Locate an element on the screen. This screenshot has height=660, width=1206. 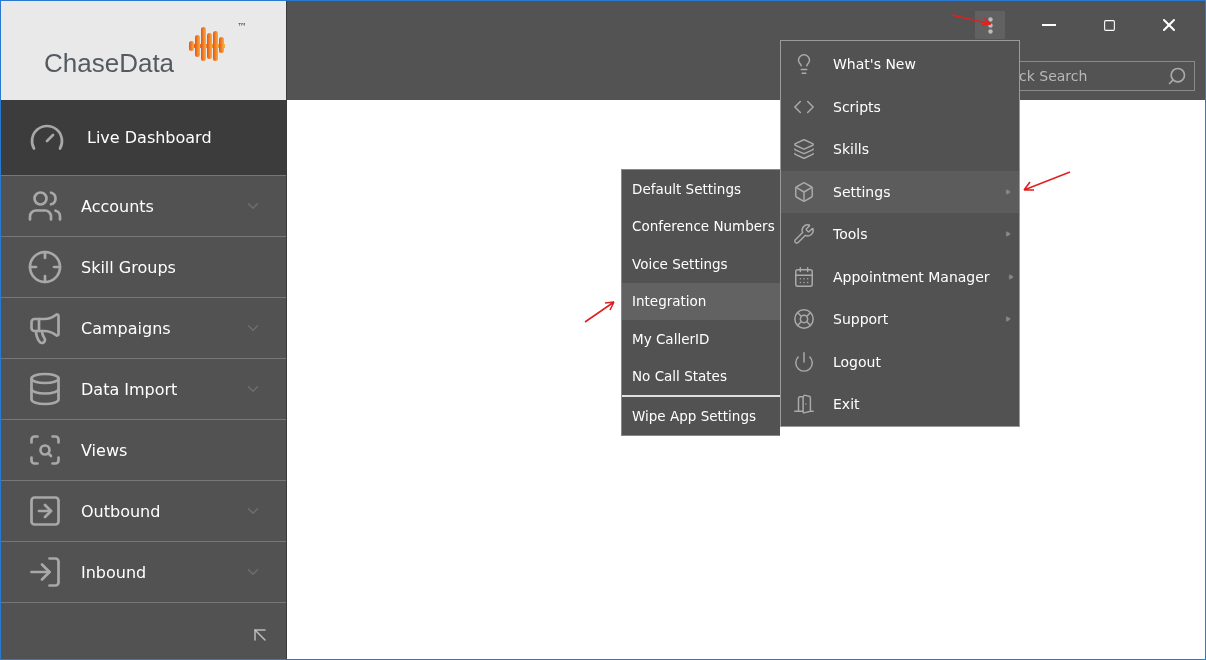
sidebar-label: Outbound is located at coordinates (121, 511).